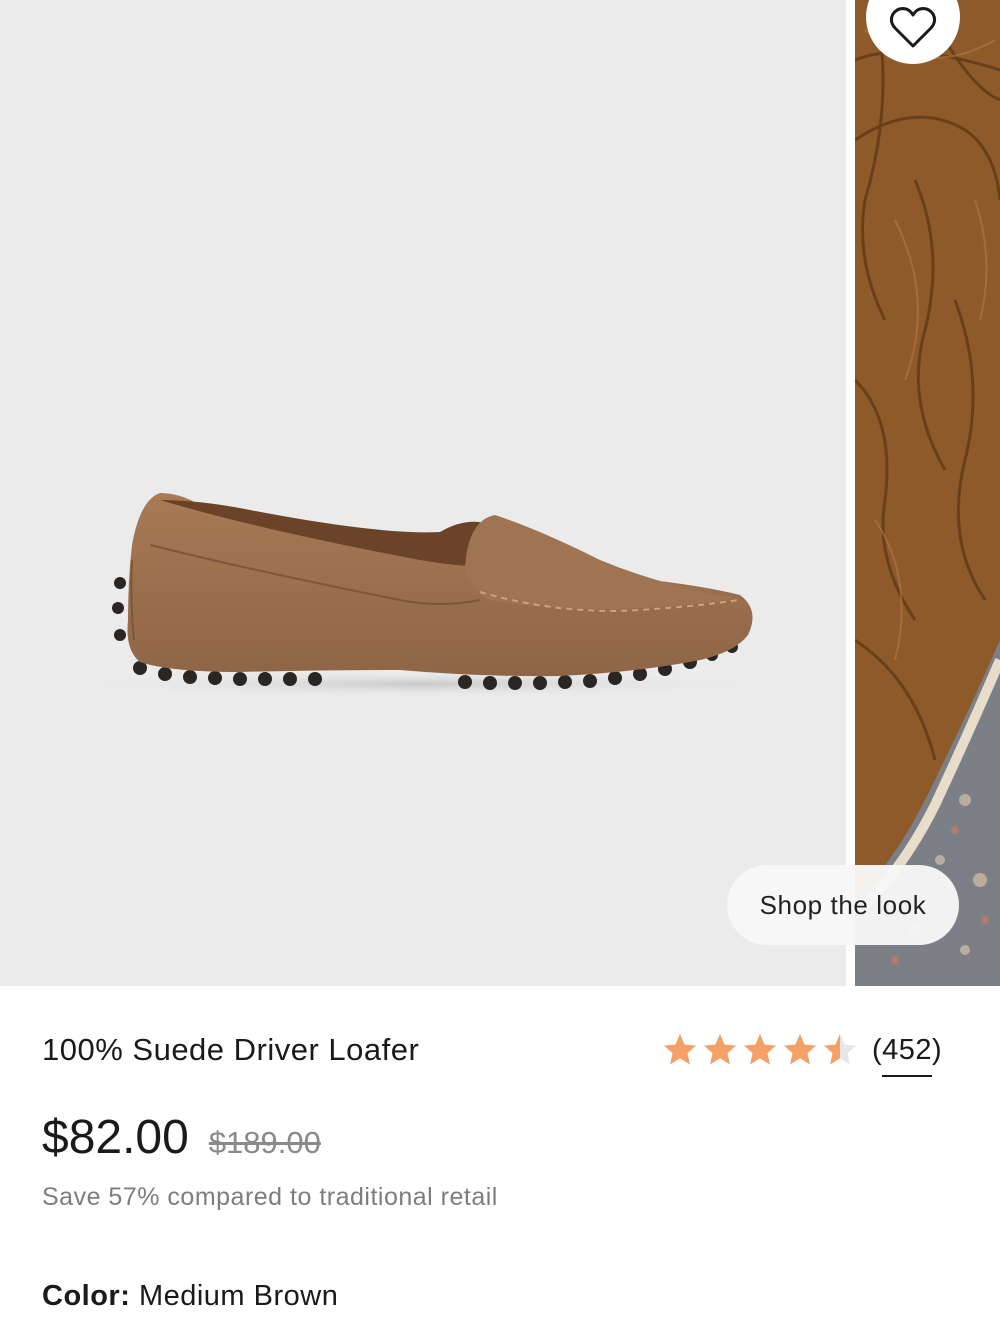 The image size is (1000, 1333). I want to click on price-row: $82.00 $189.00, so click(181, 1137).